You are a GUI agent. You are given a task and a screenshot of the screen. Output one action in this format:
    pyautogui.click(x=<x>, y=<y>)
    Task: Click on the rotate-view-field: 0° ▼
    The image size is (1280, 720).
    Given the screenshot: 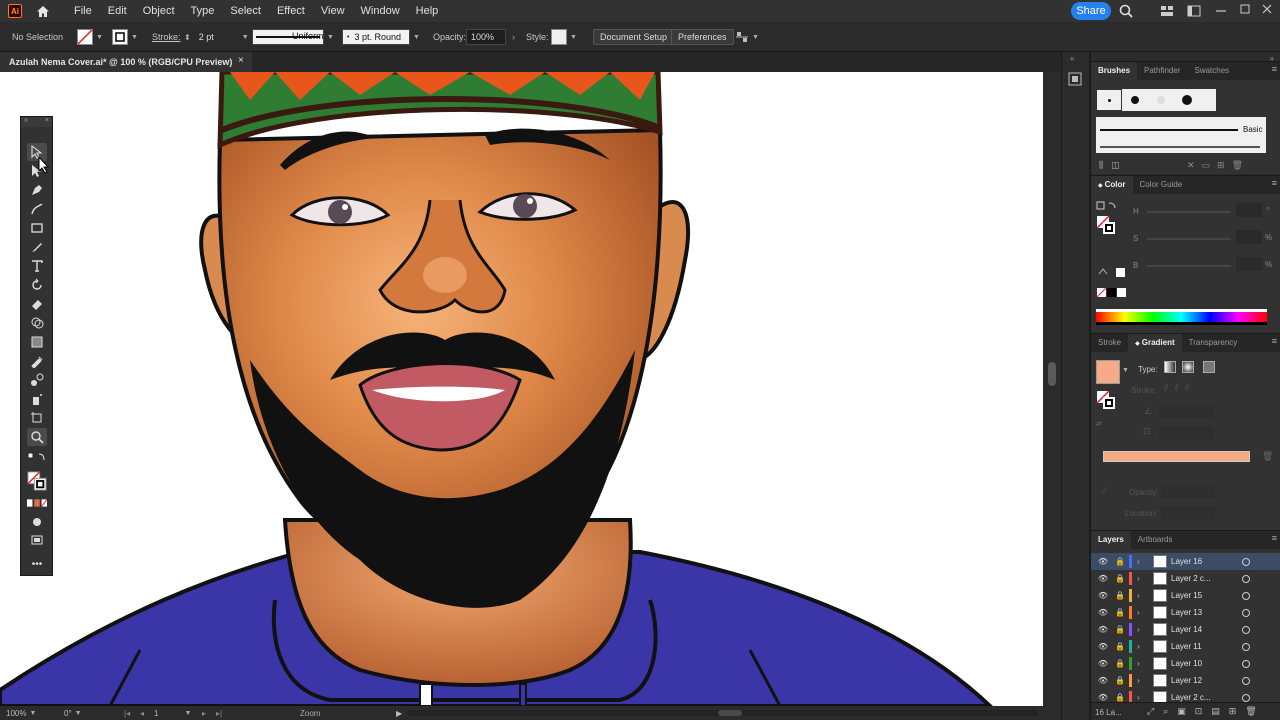 What is the action you would take?
    pyautogui.click(x=73, y=713)
    